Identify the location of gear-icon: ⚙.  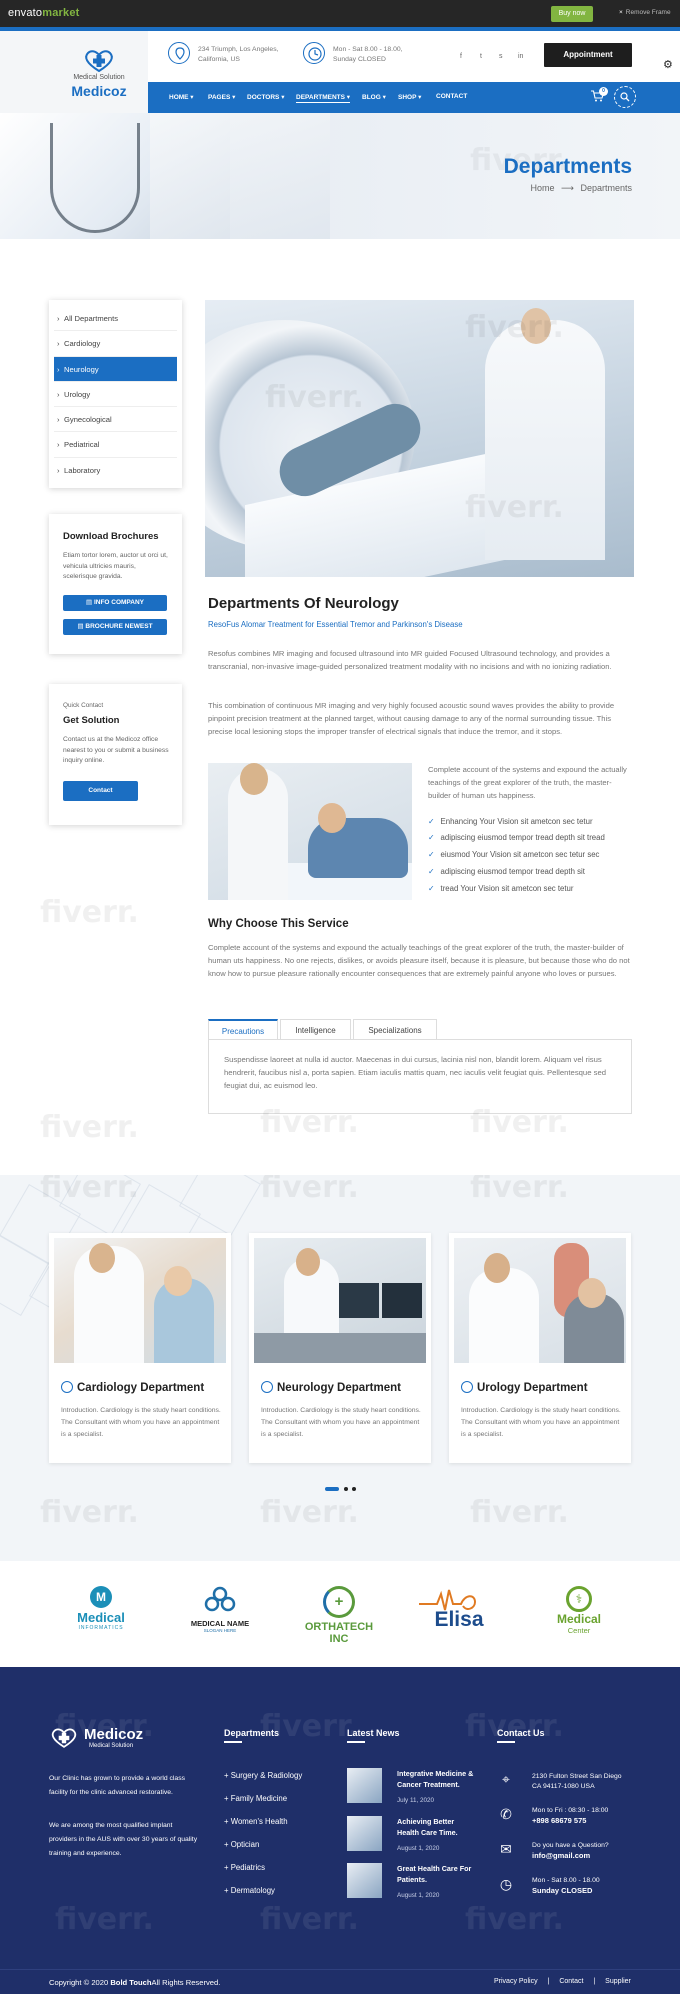
(668, 64).